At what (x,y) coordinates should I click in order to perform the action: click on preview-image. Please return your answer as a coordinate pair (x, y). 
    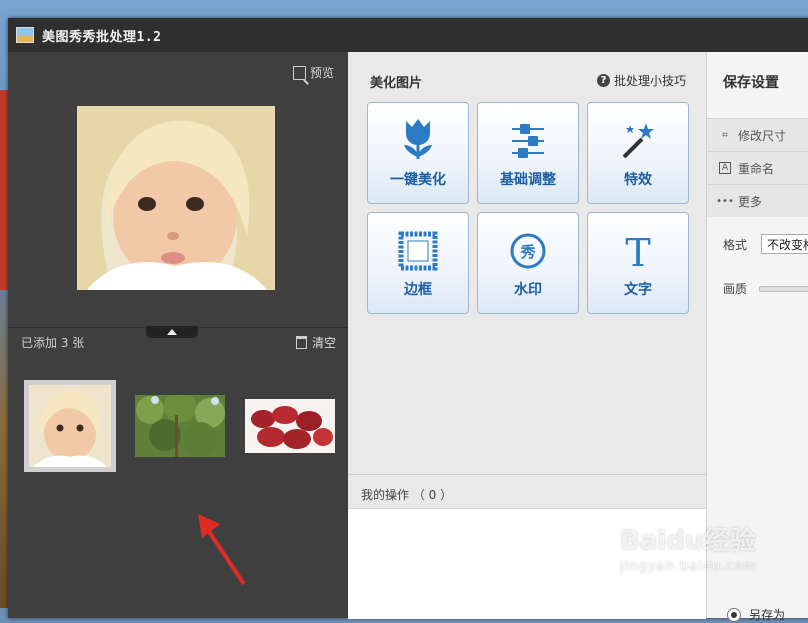
    Looking at the image, I should click on (176, 198).